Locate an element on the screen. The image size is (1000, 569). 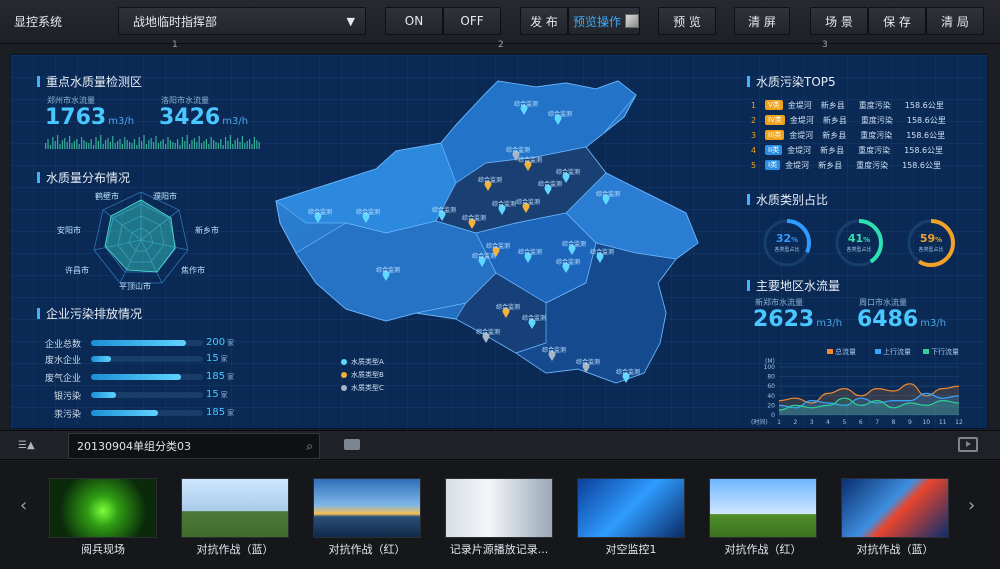
preview-operation-label: 预览操作 is located at coordinates (597, 21).